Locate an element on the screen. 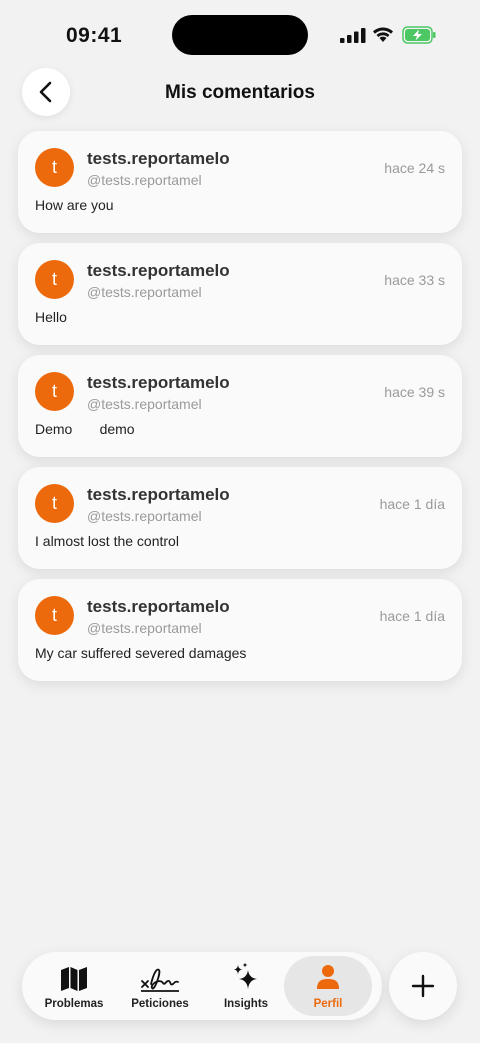  comment-text: How are you is located at coordinates (74, 205).